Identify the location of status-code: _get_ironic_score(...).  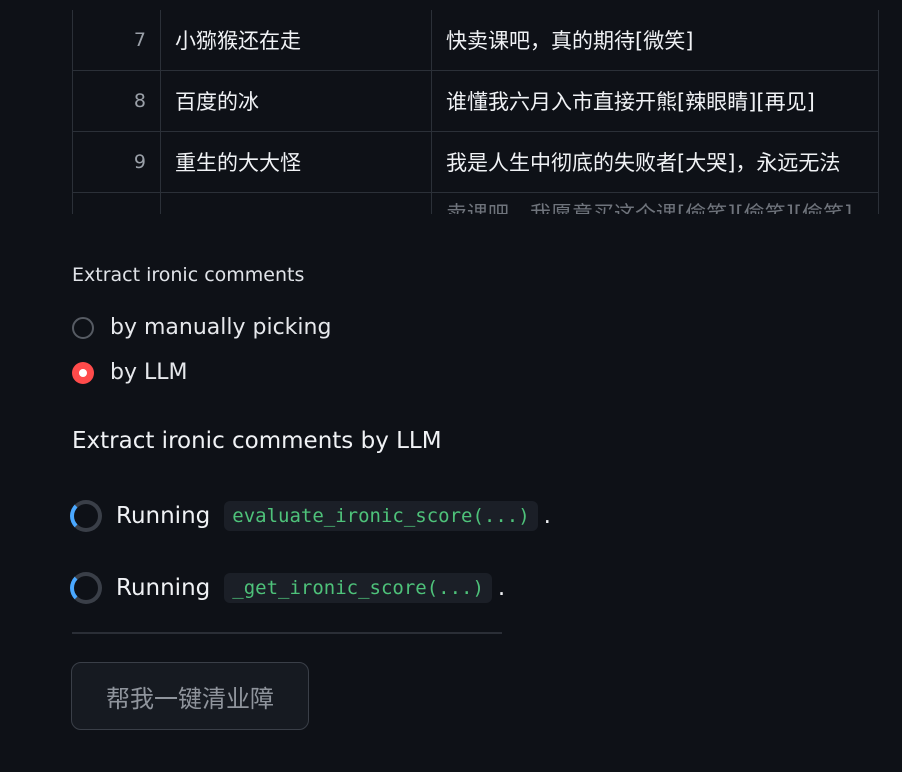
(358, 588).